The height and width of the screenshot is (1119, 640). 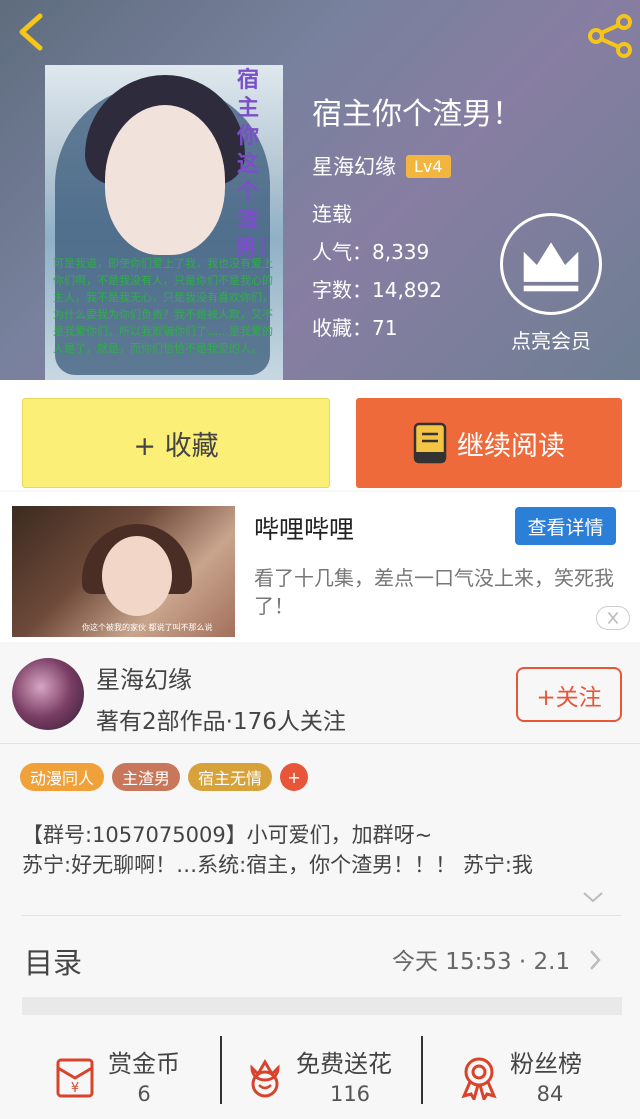 I want to click on tag-item: 主渣男, so click(x=146, y=777).